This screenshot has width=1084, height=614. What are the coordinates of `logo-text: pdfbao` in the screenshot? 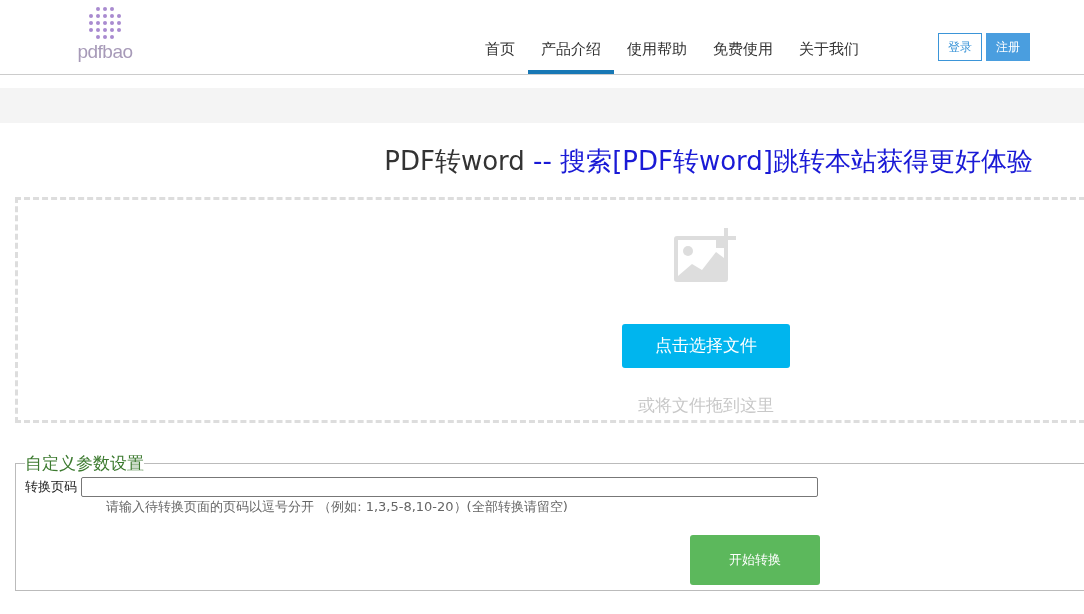 It's located at (105, 51).